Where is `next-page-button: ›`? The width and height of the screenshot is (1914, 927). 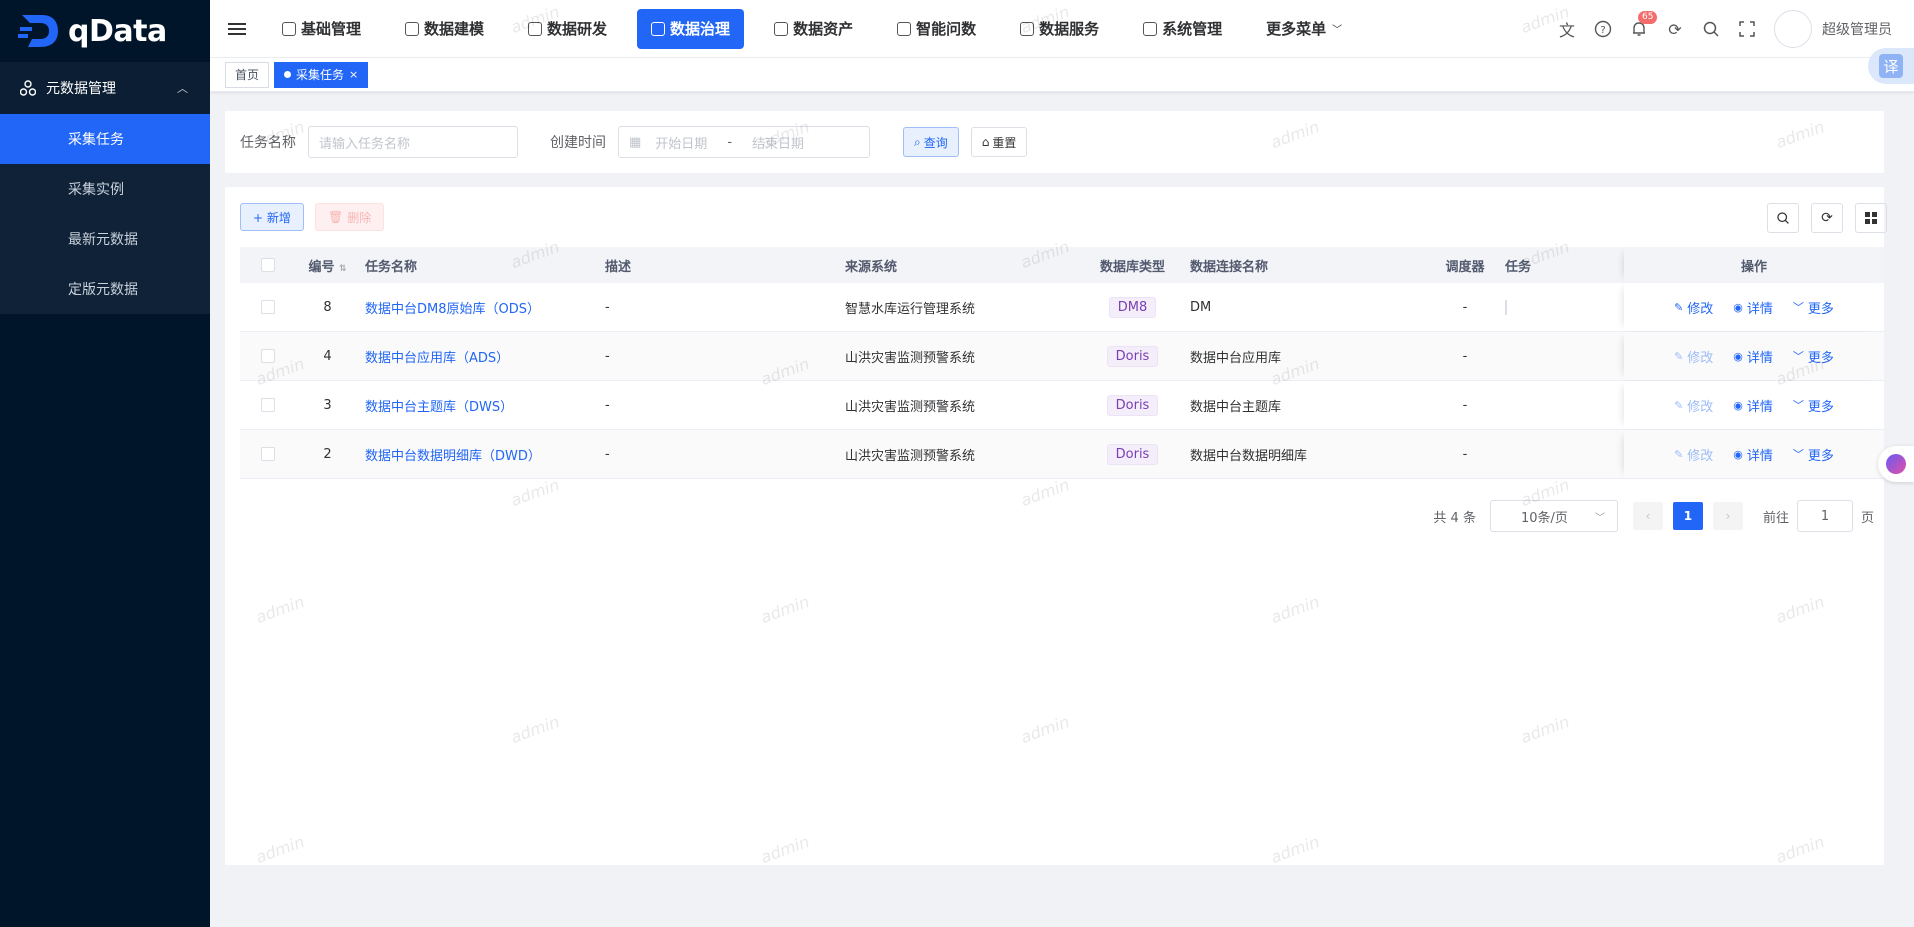 next-page-button: › is located at coordinates (1727, 516).